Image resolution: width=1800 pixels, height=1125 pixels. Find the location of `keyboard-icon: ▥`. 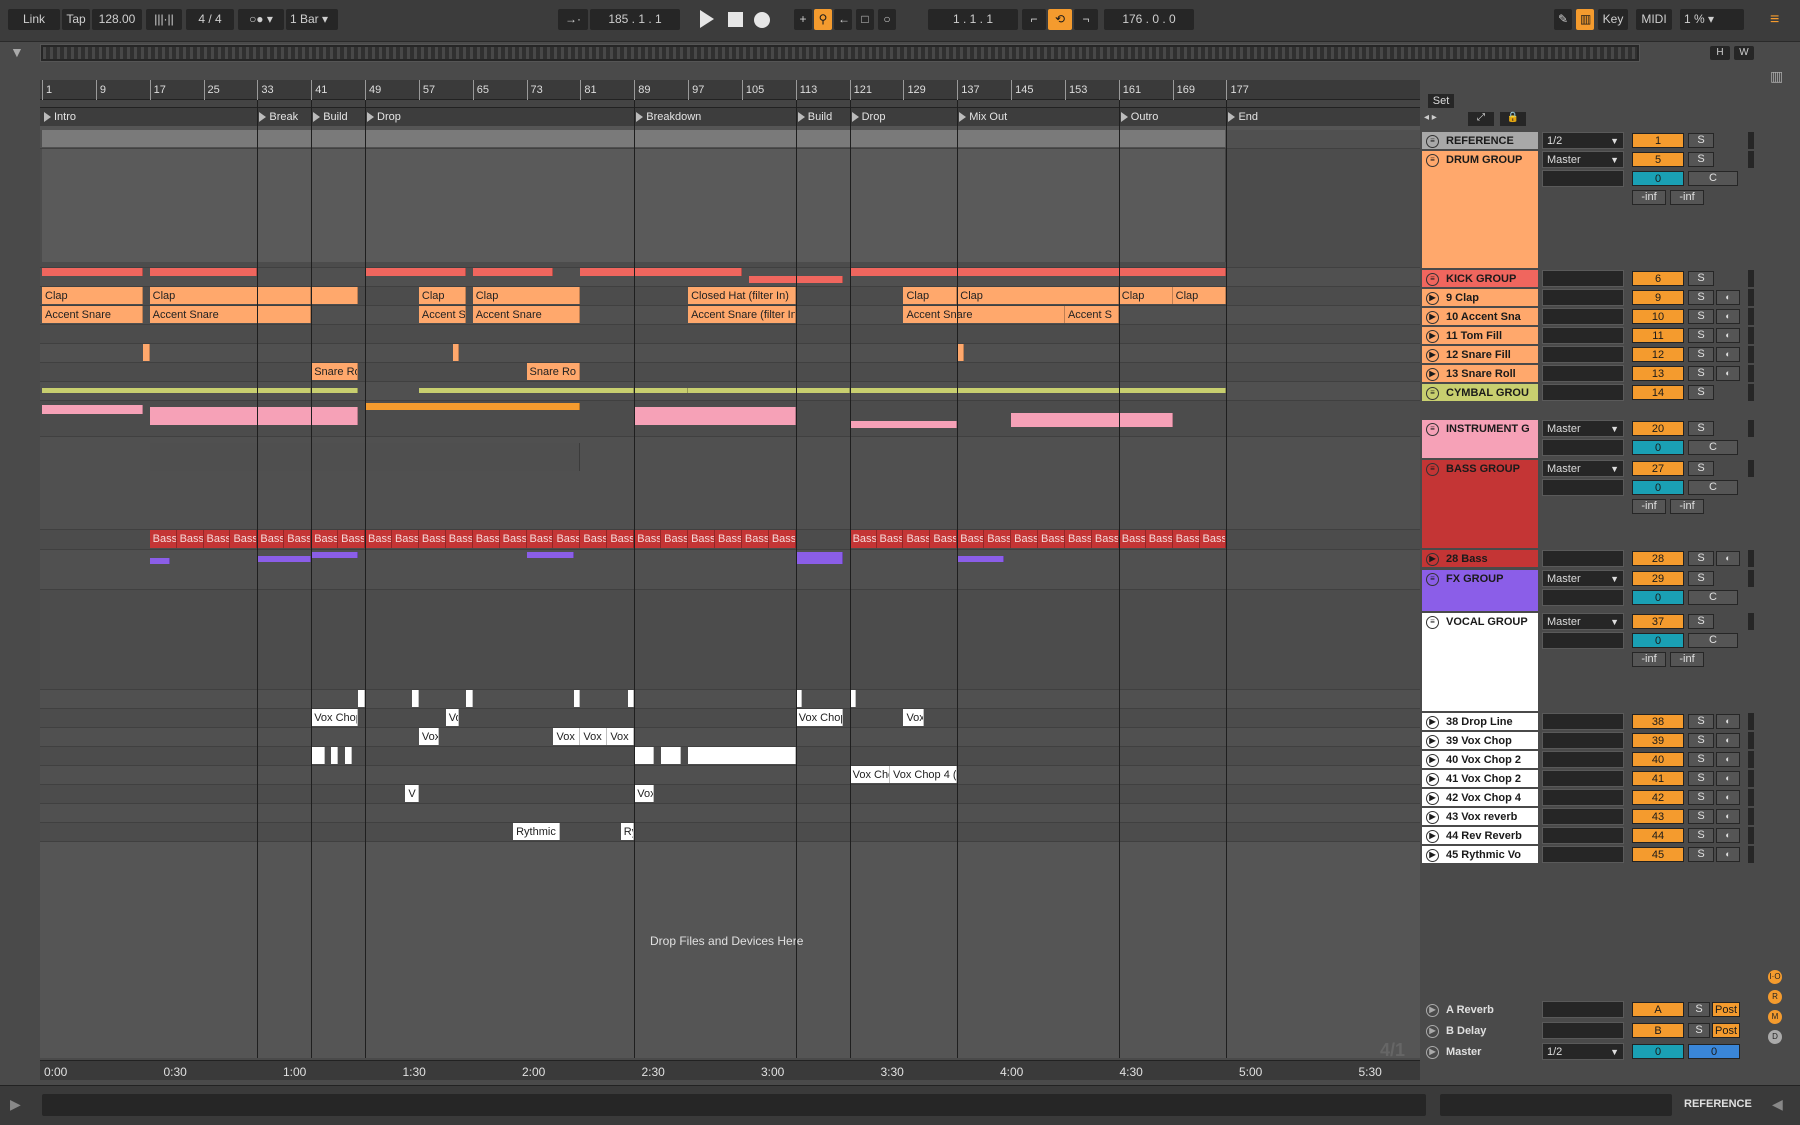

keyboard-icon: ▥ is located at coordinates (1585, 19).